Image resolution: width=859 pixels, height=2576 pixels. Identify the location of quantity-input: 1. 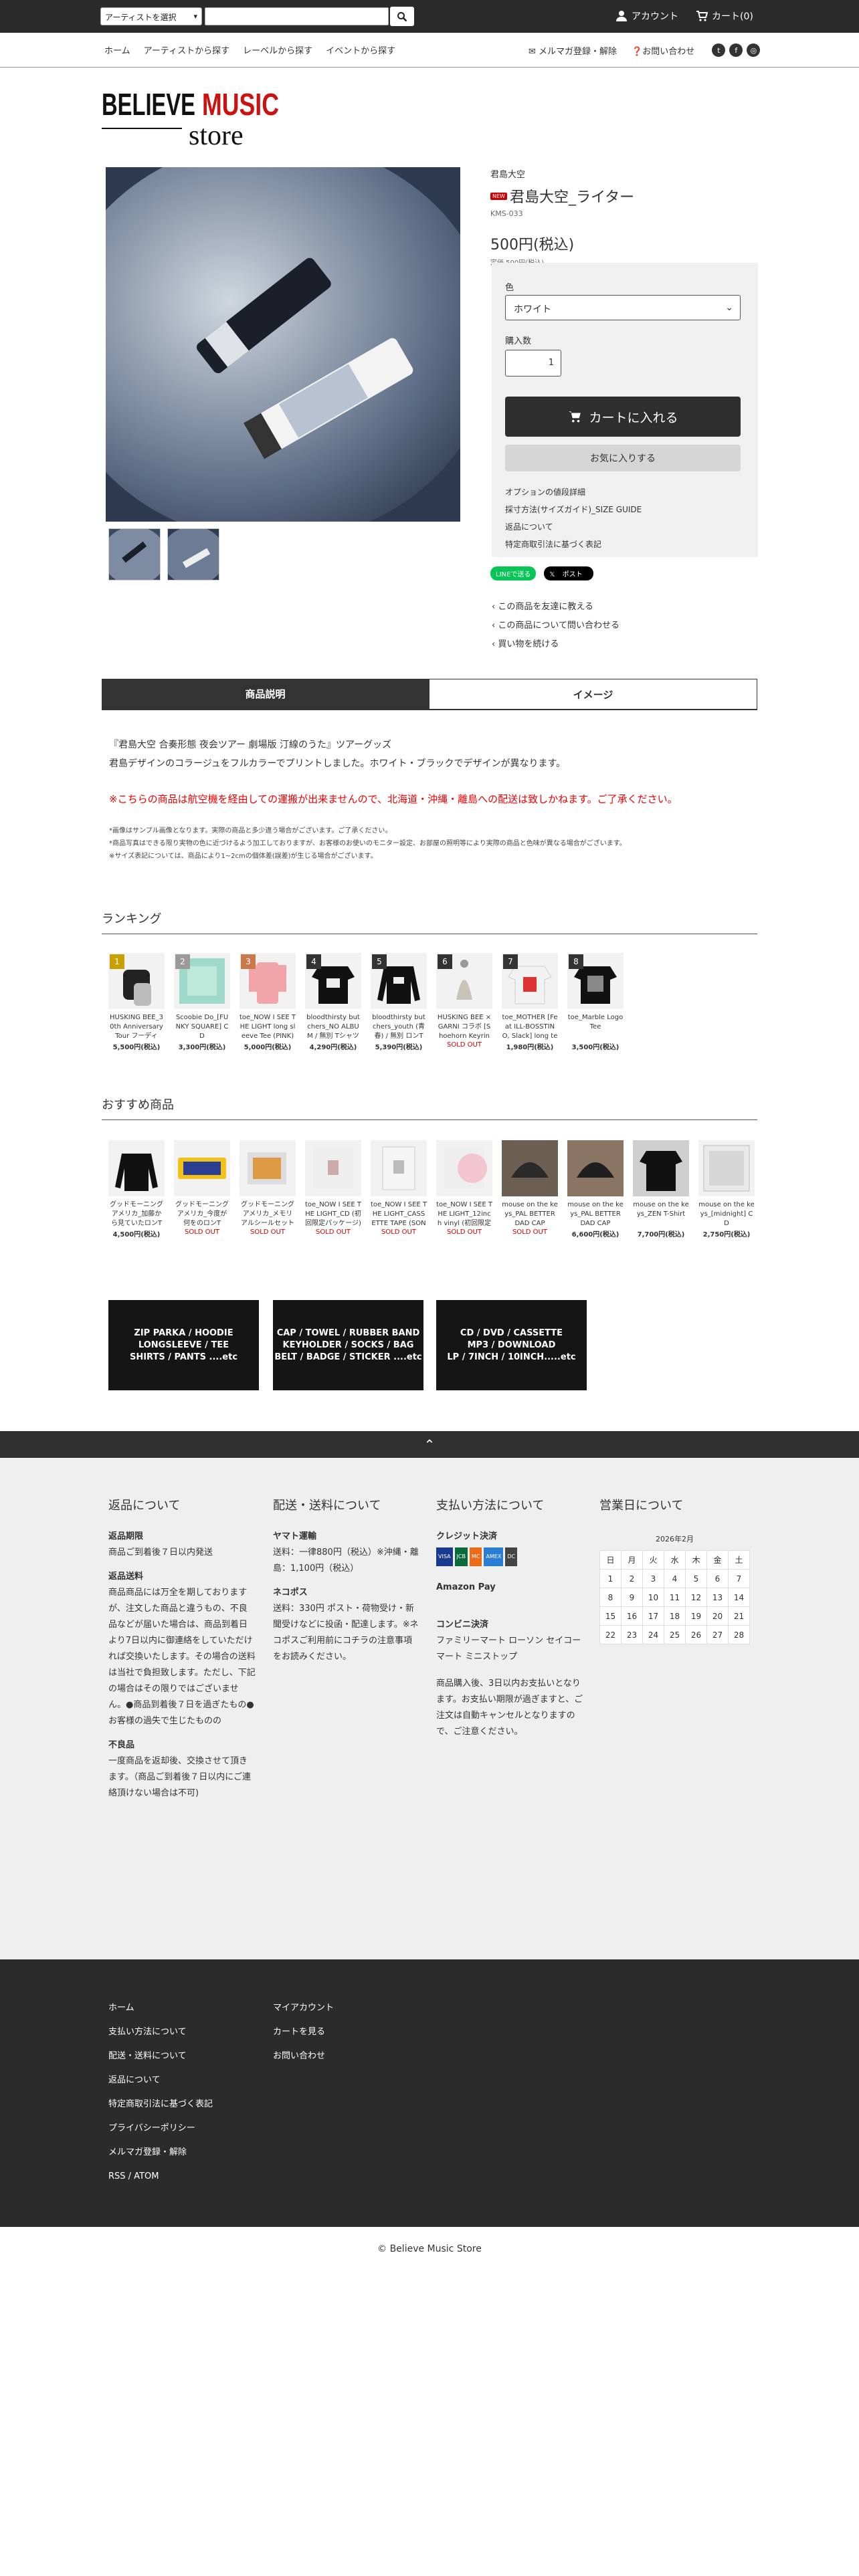
(533, 363).